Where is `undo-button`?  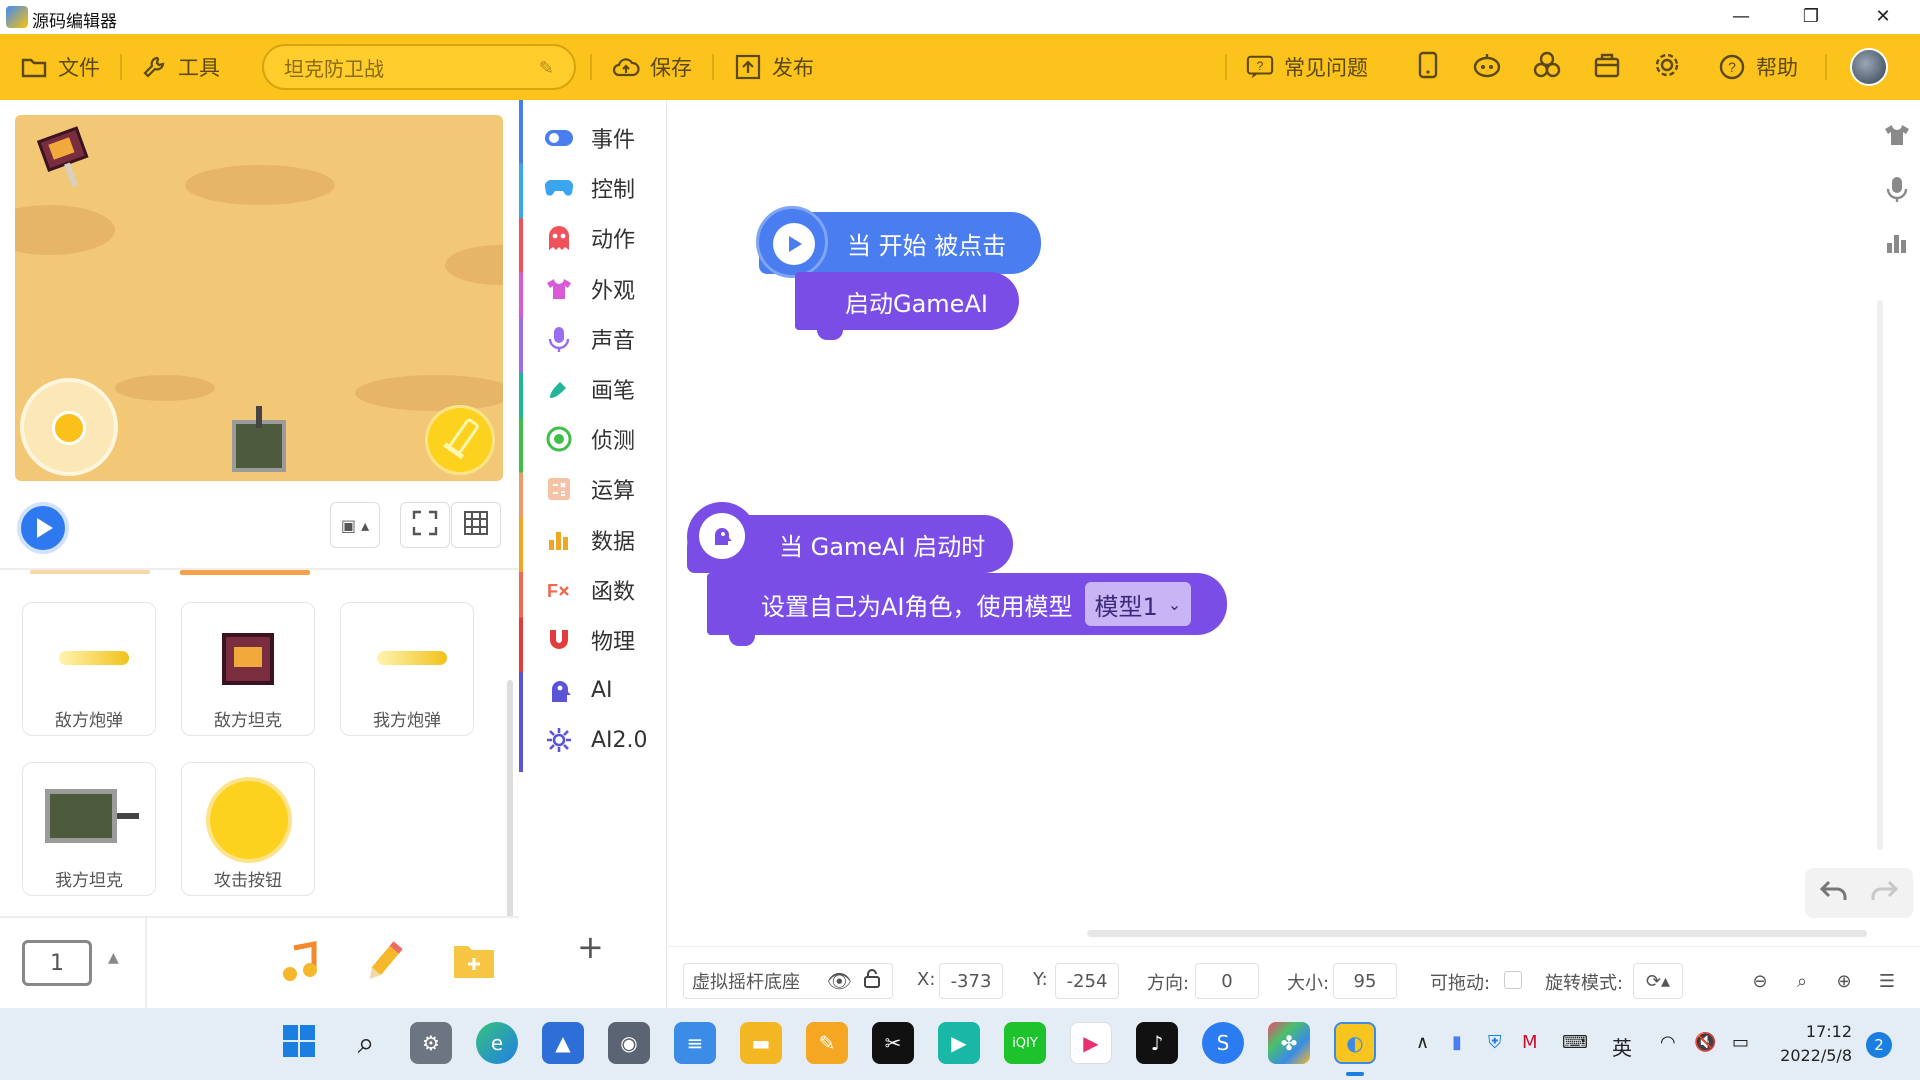 undo-button is located at coordinates (1834, 893).